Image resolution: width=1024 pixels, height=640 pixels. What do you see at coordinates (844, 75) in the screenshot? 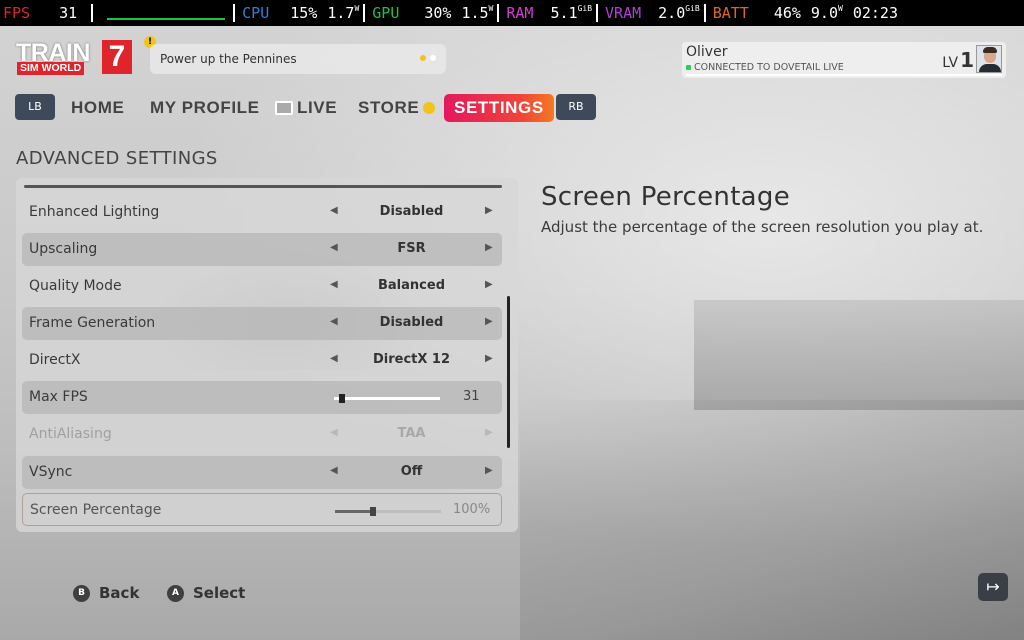
I see `xp-progress-bar` at bounding box center [844, 75].